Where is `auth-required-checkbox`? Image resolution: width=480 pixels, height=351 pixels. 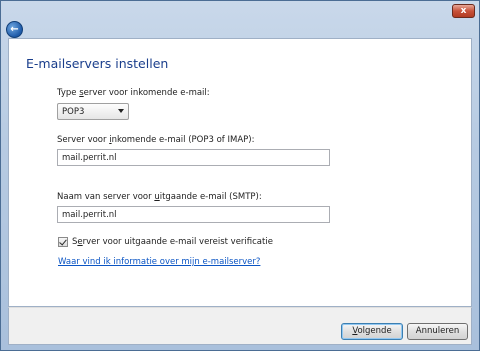
auth-required-checkbox is located at coordinates (63, 242).